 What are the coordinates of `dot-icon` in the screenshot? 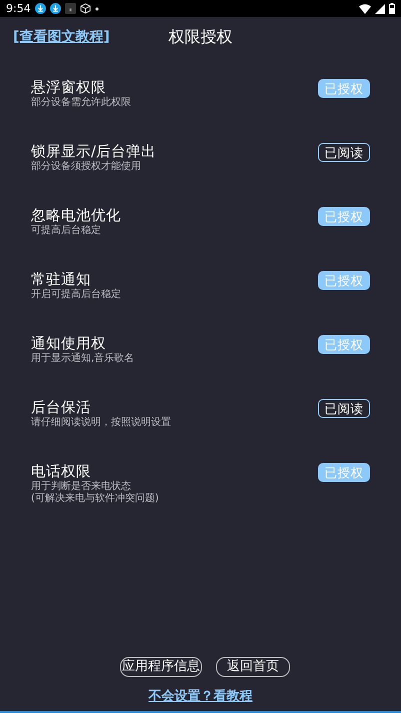 It's located at (96, 8).